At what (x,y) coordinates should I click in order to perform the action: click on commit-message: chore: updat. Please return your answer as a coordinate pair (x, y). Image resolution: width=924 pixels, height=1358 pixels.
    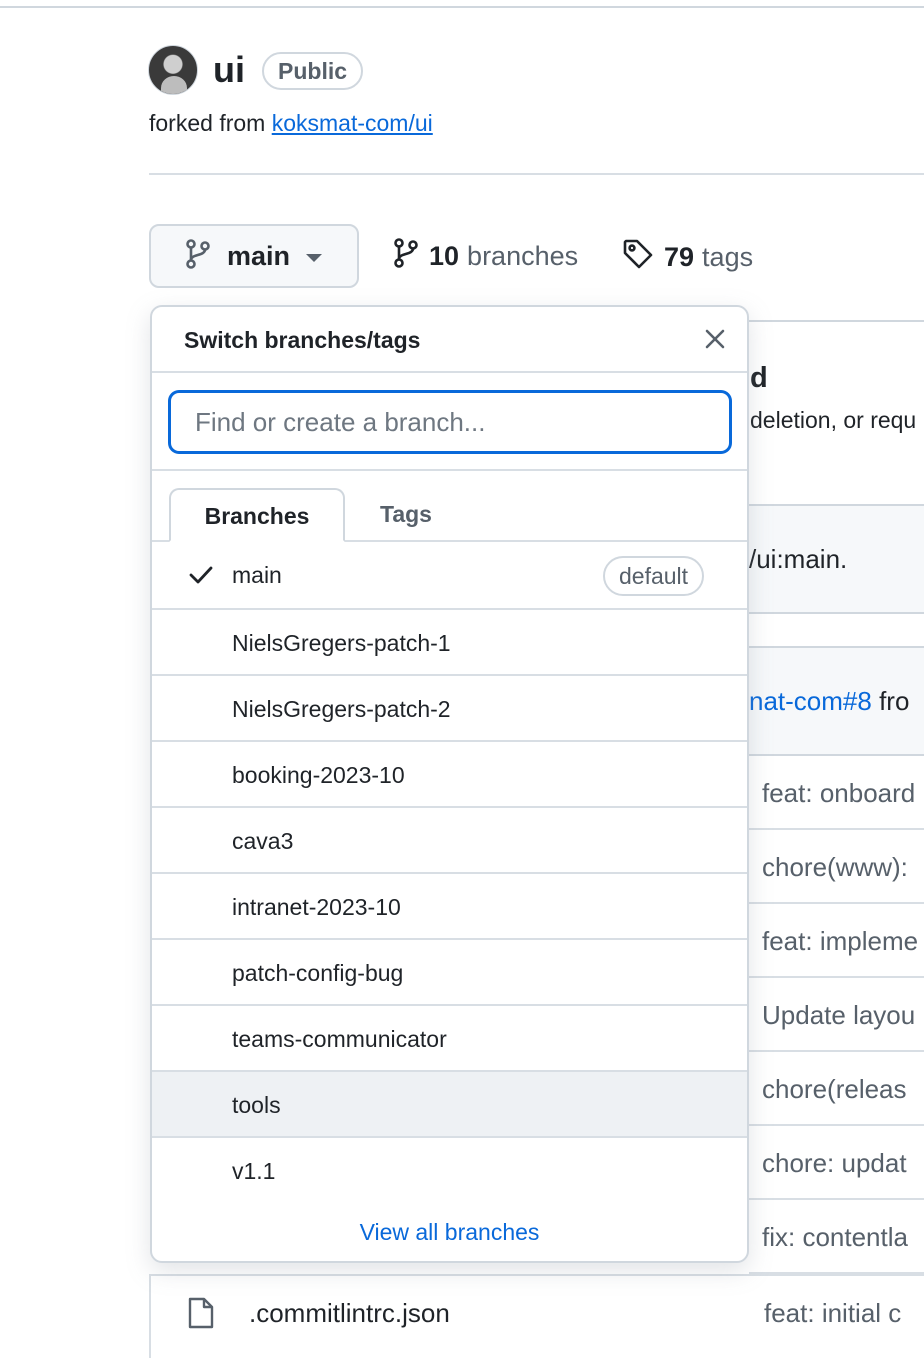
    Looking at the image, I should click on (834, 1163).